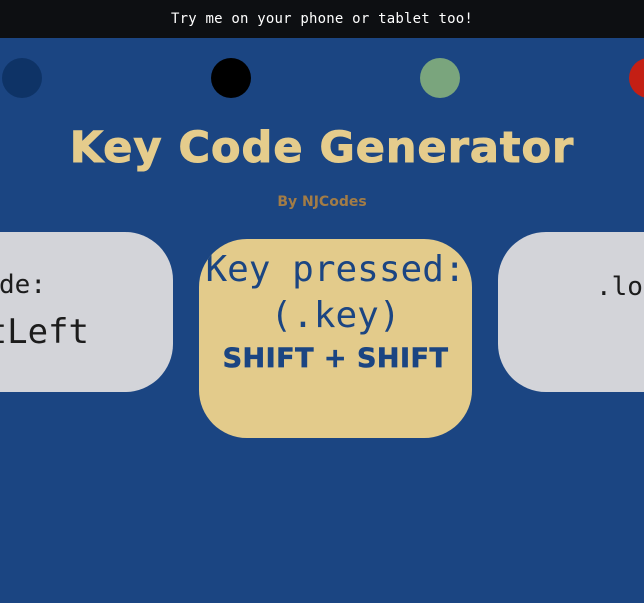 The width and height of the screenshot is (644, 603). What do you see at coordinates (23, 285) in the screenshot?
I see `key-code-label: ode:` at bounding box center [23, 285].